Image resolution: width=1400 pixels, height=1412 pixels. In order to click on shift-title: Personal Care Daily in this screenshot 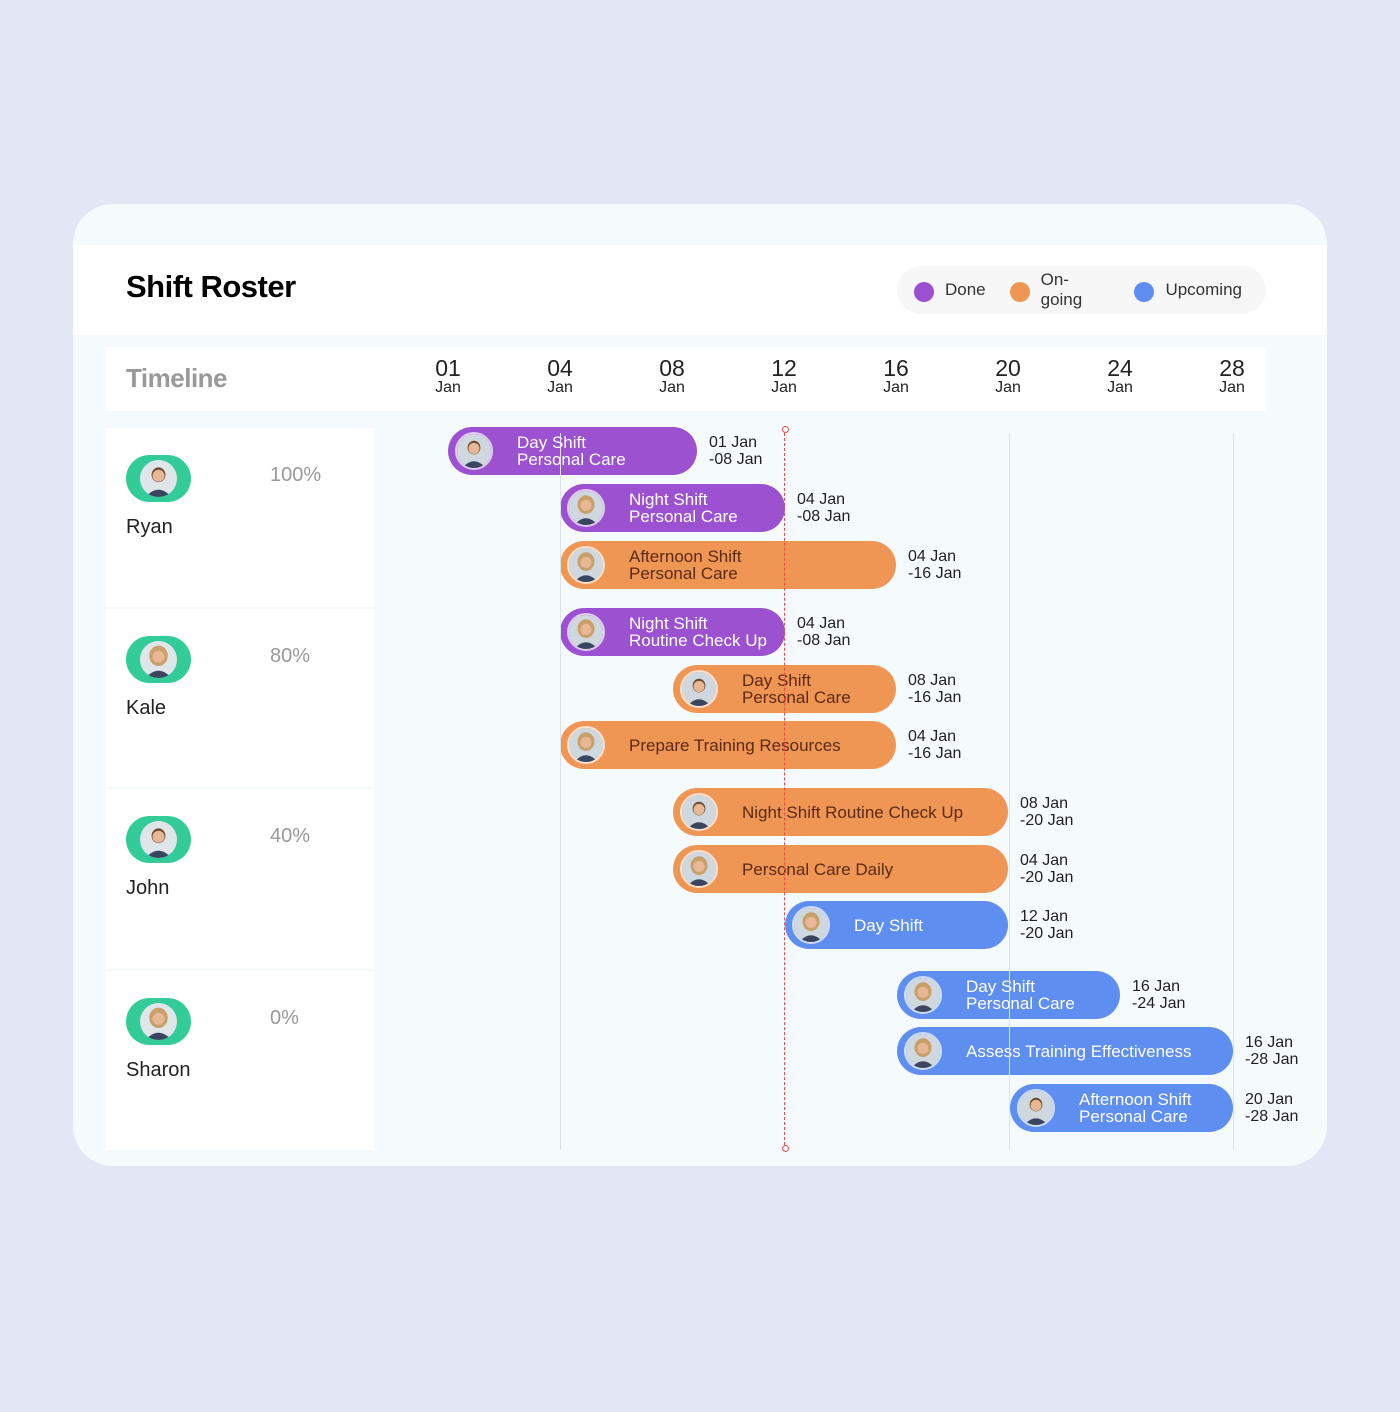, I will do `click(818, 869)`.